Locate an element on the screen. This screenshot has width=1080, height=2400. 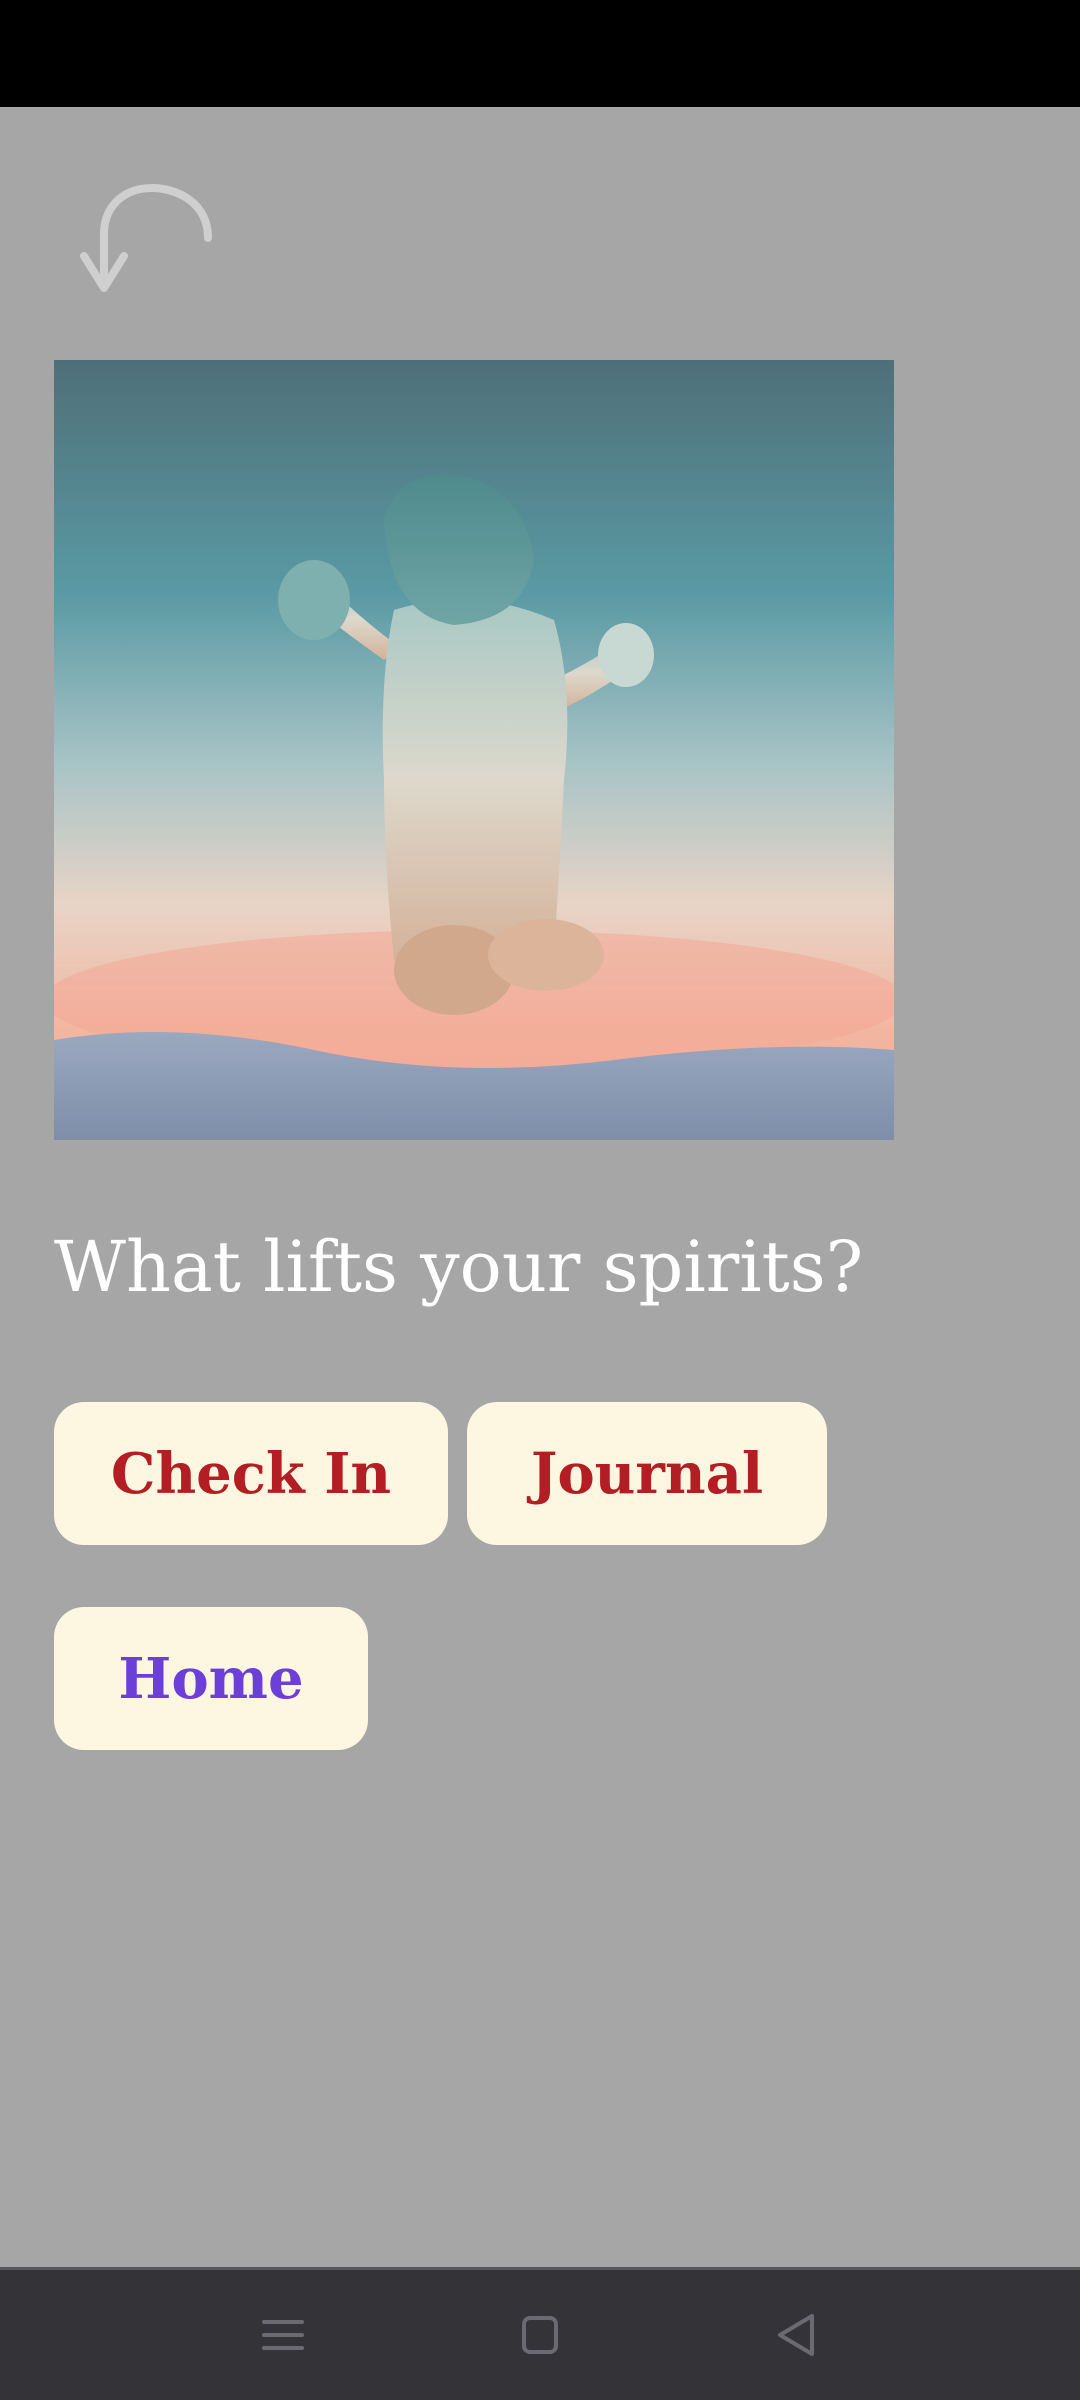
nav-menu-button is located at coordinates (283, 2335).